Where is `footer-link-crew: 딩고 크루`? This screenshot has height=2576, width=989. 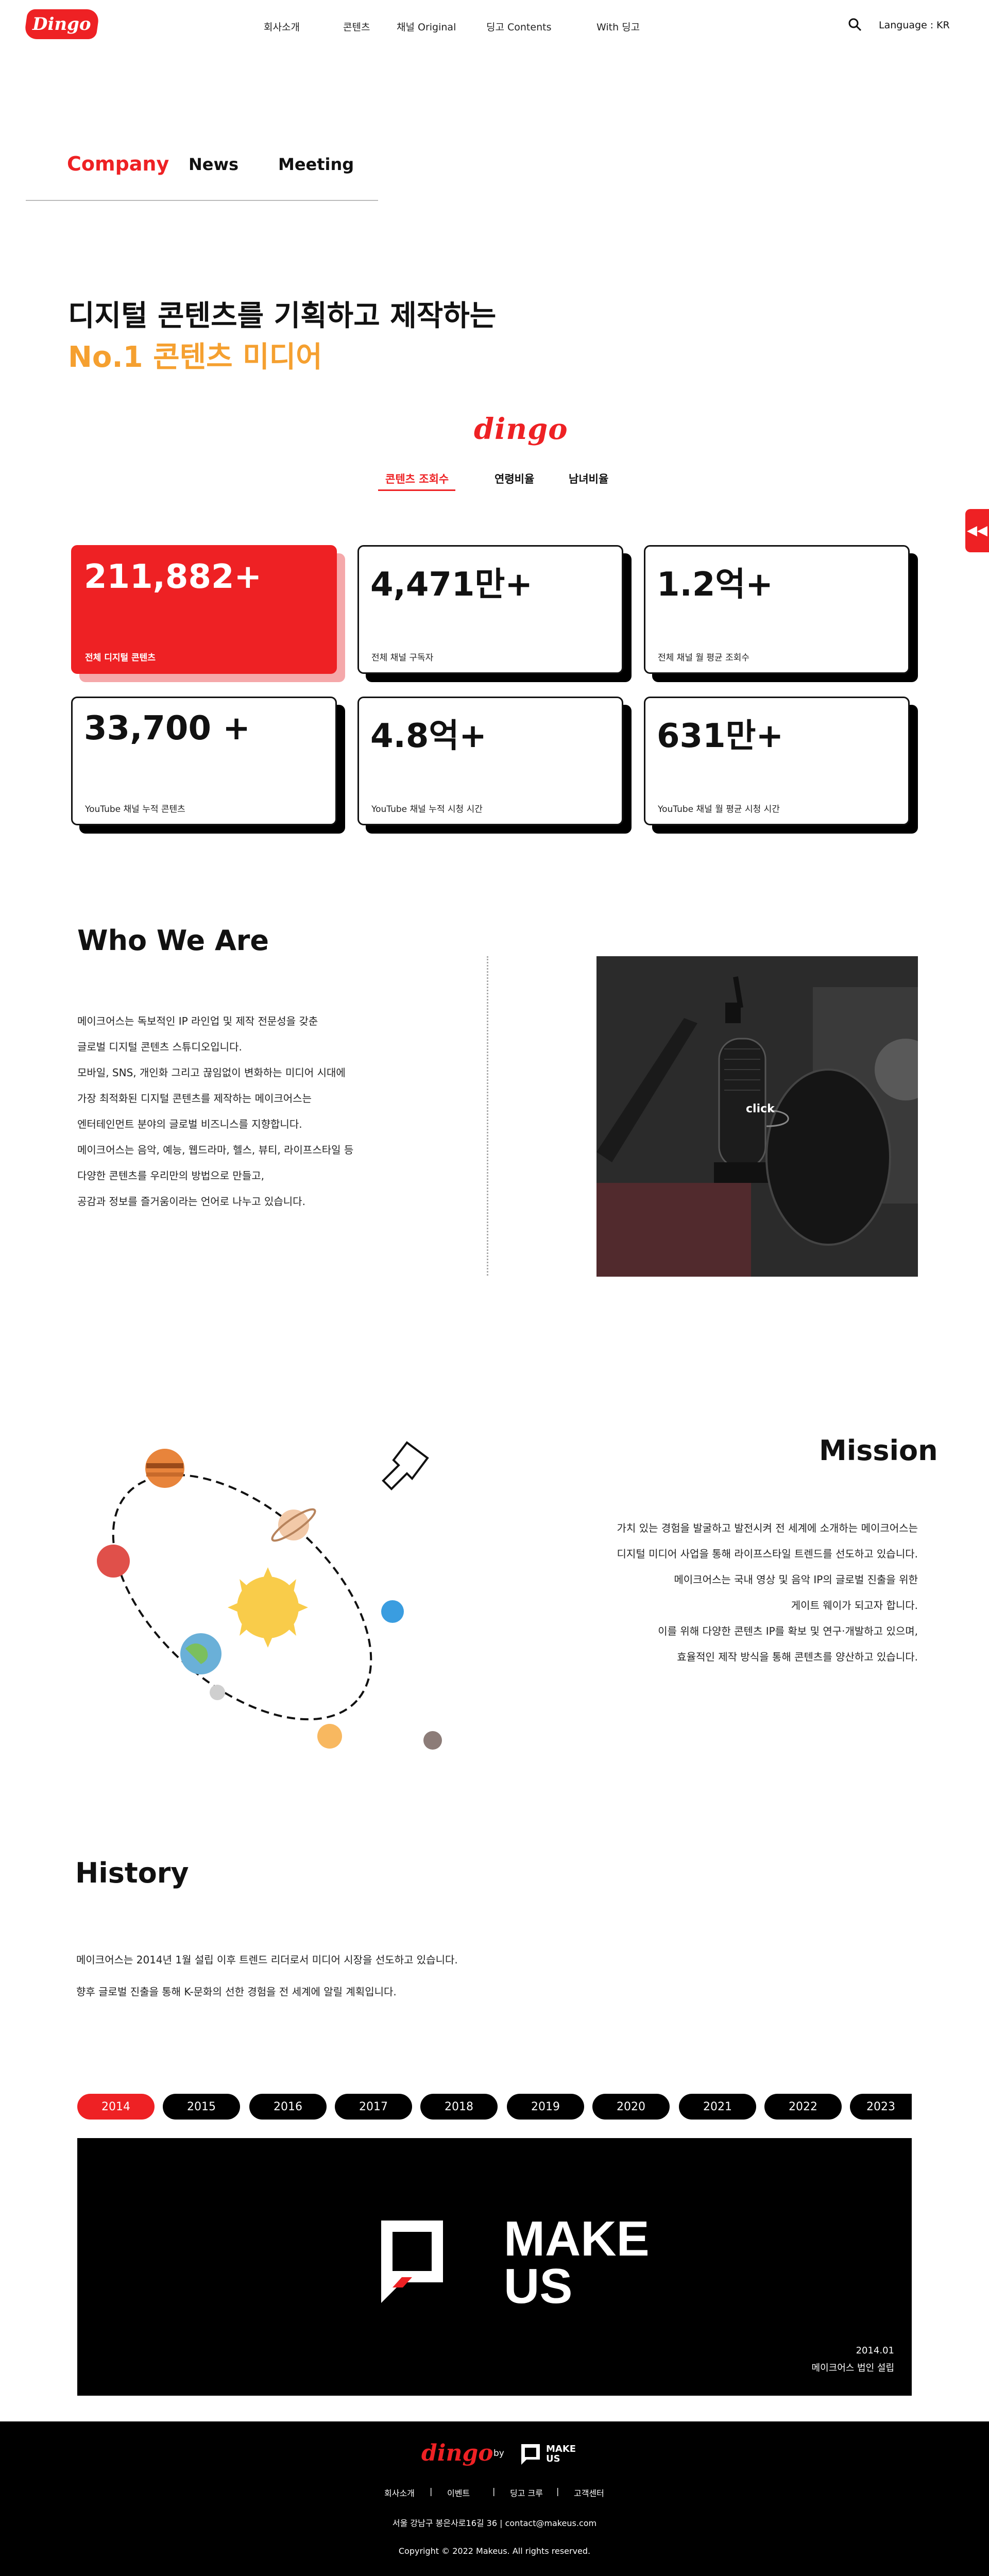 footer-link-crew: 딩고 크루 is located at coordinates (526, 2492).